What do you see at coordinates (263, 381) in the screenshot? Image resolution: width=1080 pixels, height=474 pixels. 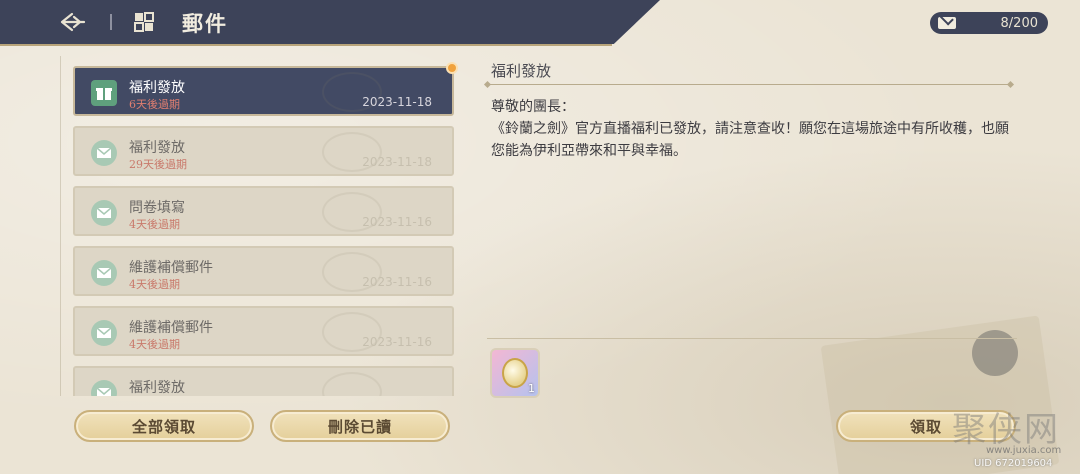 I see `mail-item: 福利發放` at bounding box center [263, 381].